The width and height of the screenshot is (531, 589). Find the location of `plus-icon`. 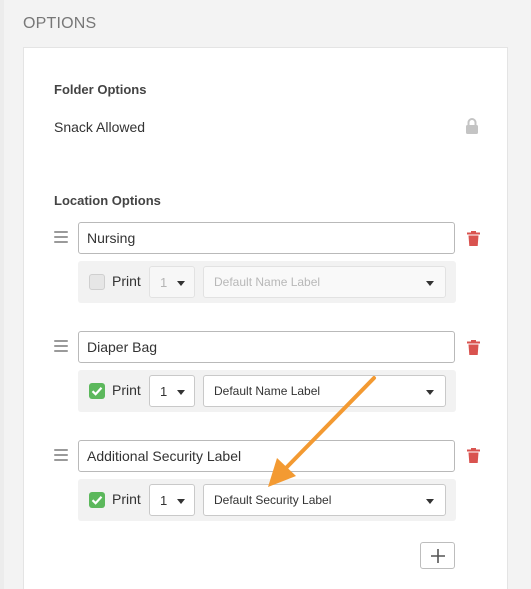

plus-icon is located at coordinates (438, 556).